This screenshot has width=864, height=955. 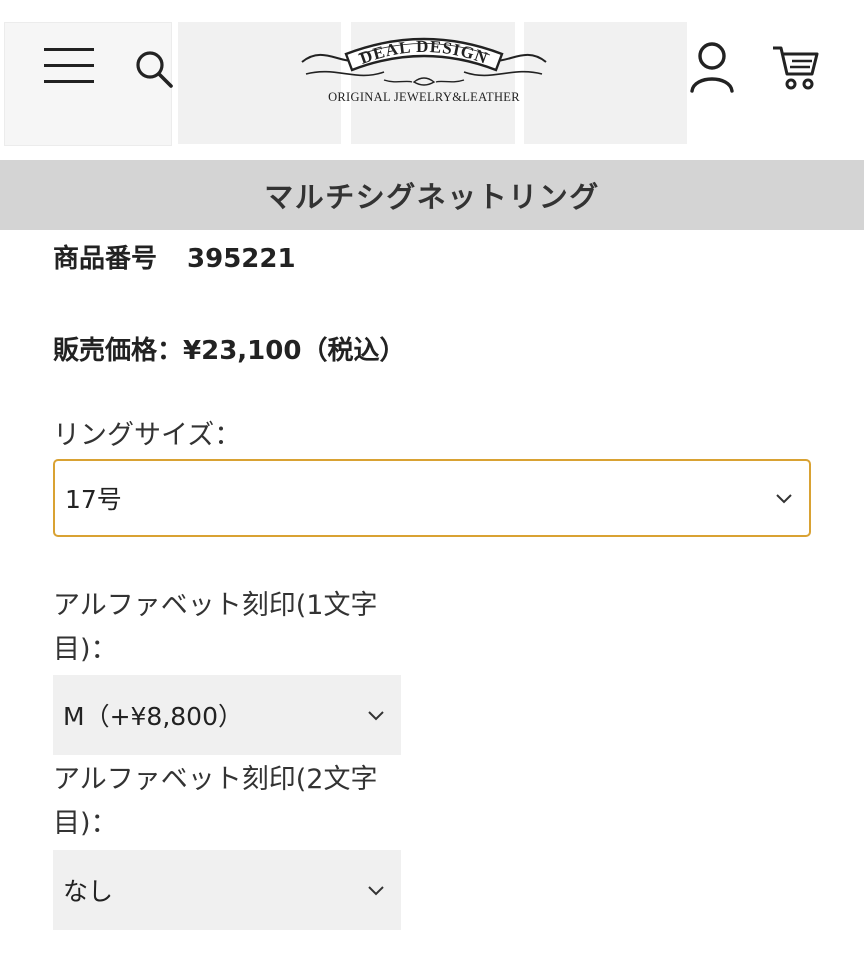 What do you see at coordinates (154, 69) in the screenshot?
I see `search-icon` at bounding box center [154, 69].